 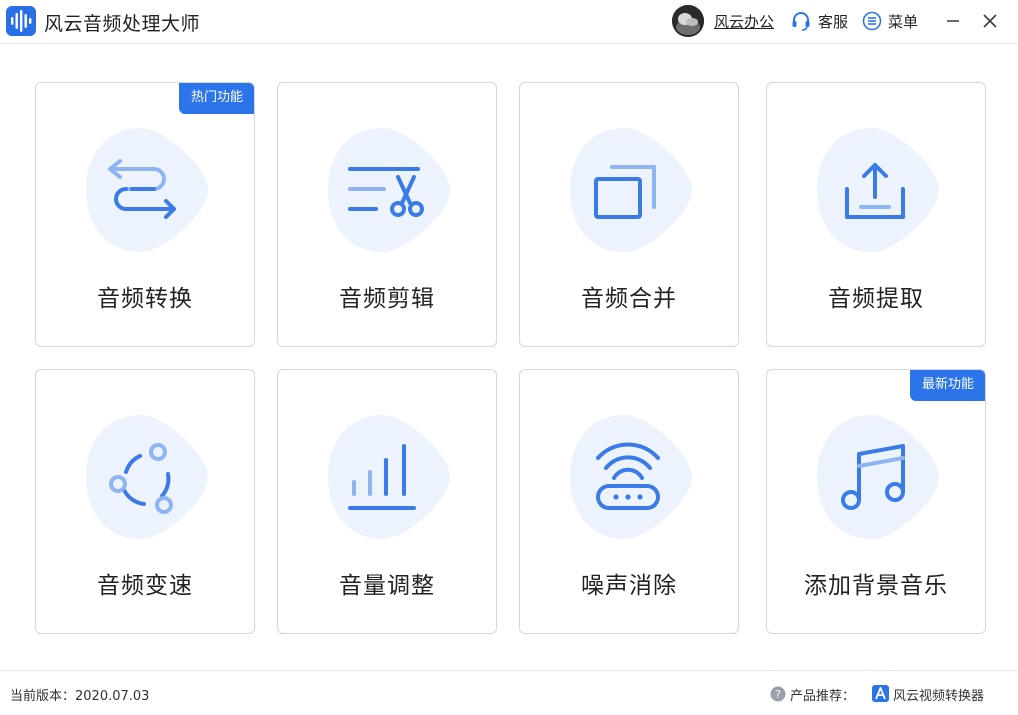 What do you see at coordinates (145, 586) in the screenshot?
I see `feature-label: 音频变速` at bounding box center [145, 586].